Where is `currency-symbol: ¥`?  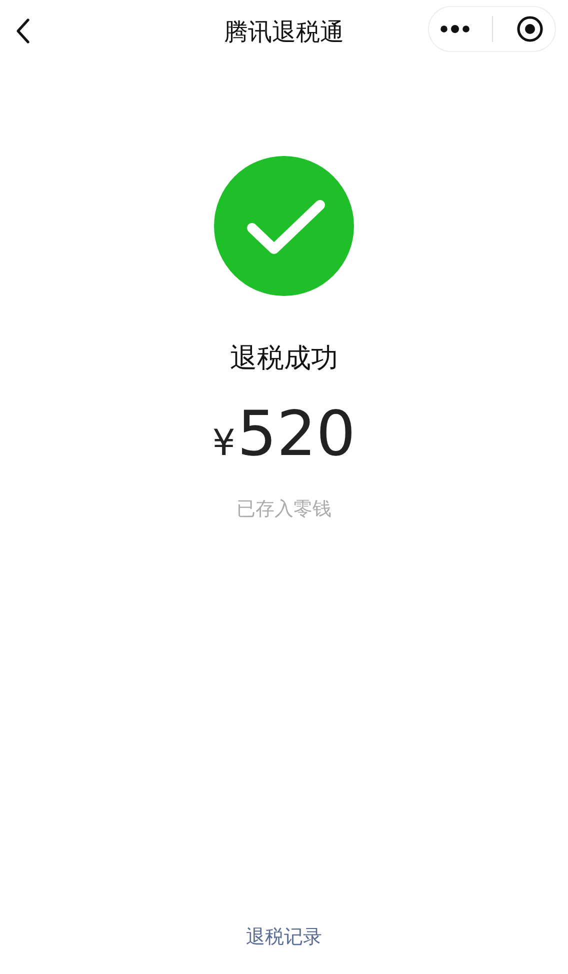
currency-symbol: ¥ is located at coordinates (224, 443).